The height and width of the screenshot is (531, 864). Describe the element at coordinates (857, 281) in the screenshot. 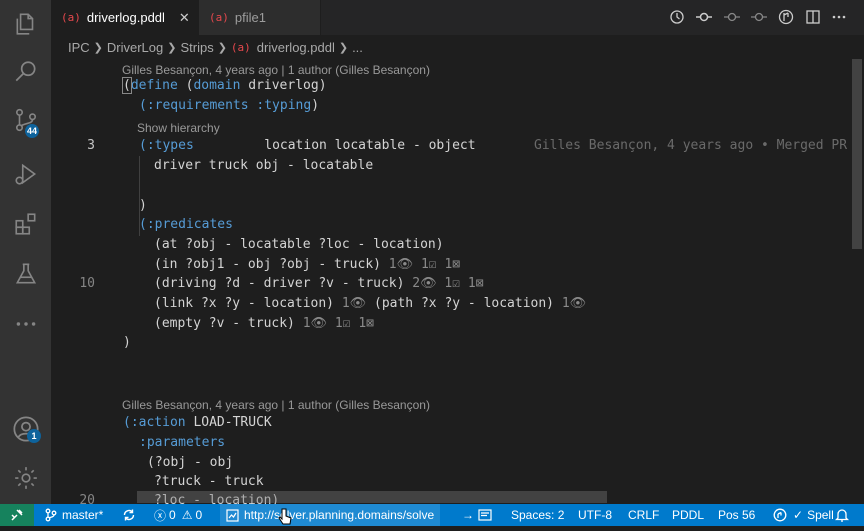

I see `vertical-scrollbar` at that location.